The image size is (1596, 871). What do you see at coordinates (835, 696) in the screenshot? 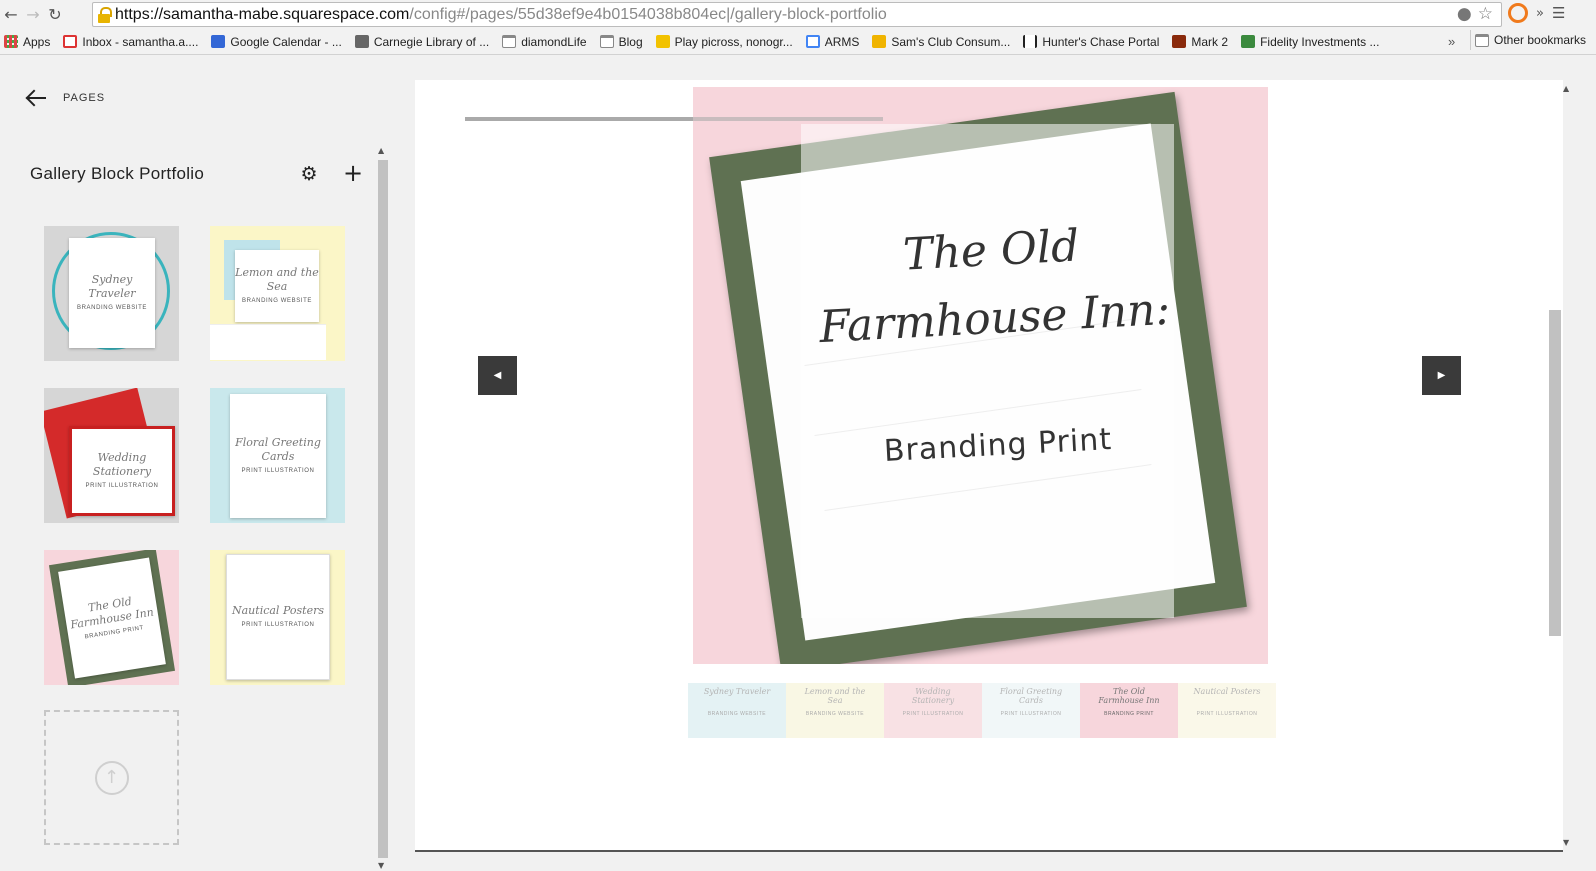
I see `thumbnail-title: Lemon and the Sea` at bounding box center [835, 696].